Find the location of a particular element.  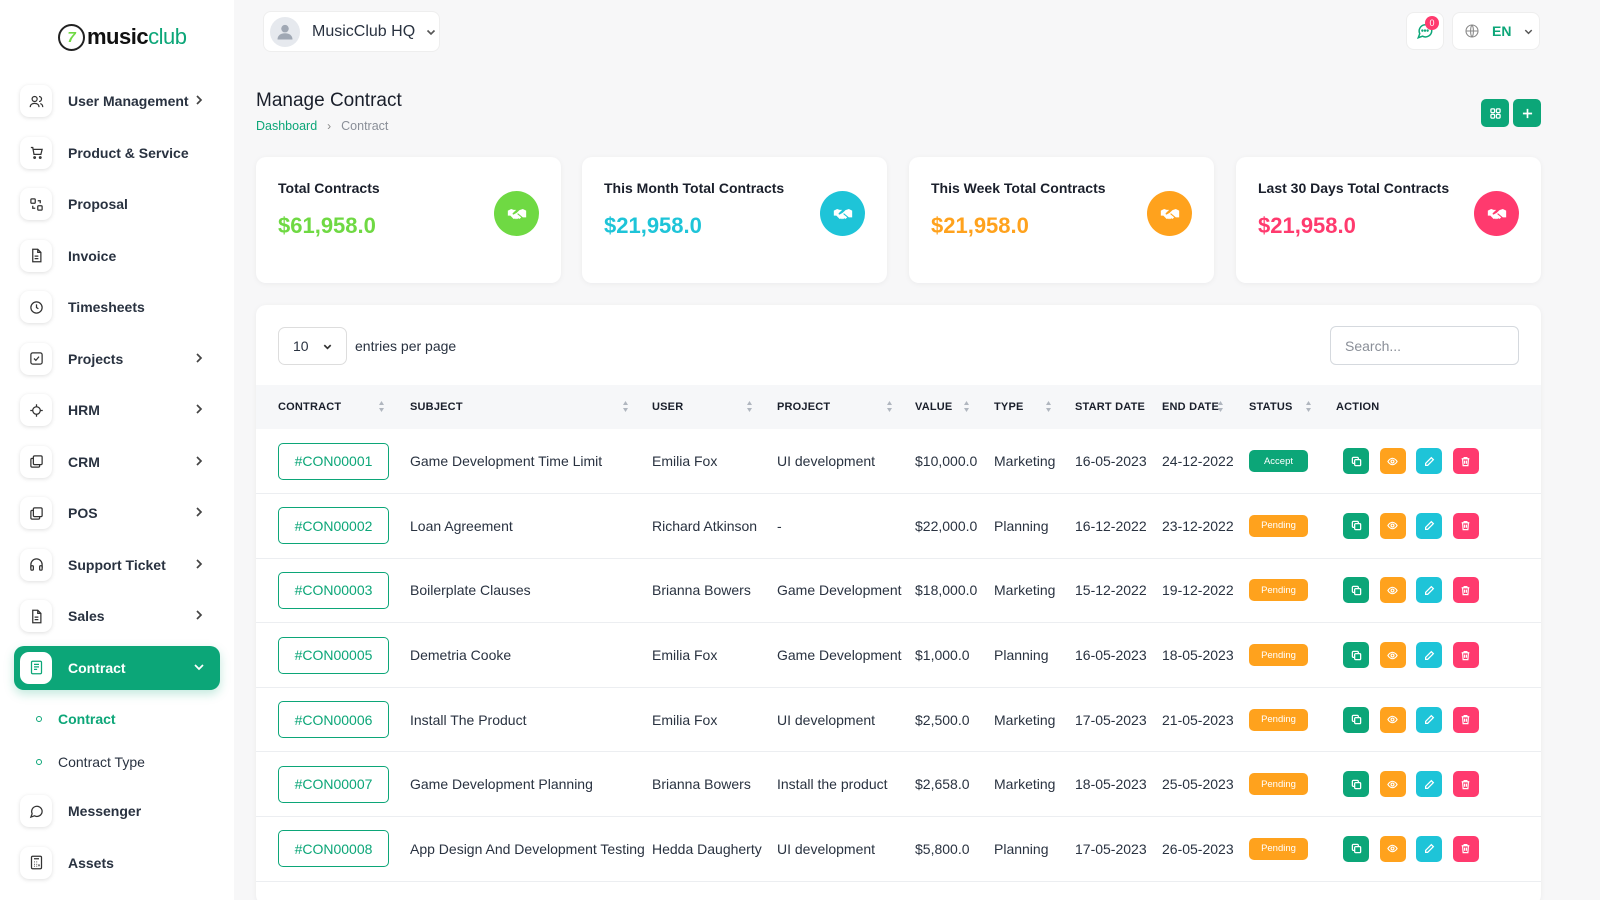

project-cell: UI development is located at coordinates (826, 848).